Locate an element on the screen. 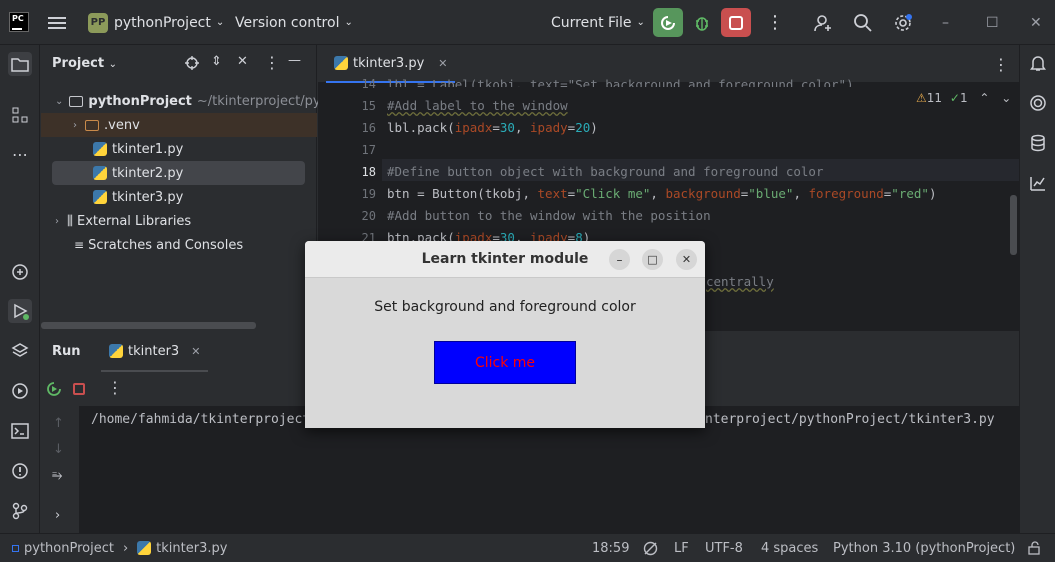 This screenshot has height=562, width=1055. tree-item-venv: › .venv is located at coordinates (179, 125).